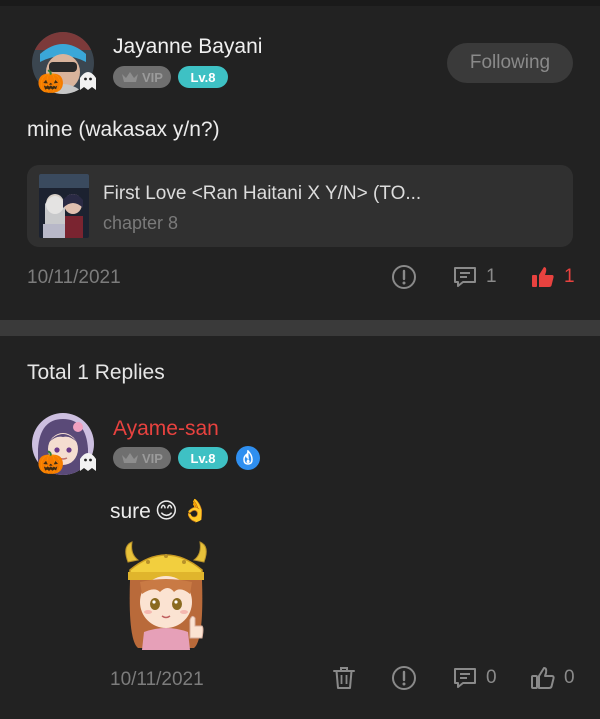 The image size is (600, 719). I want to click on like-button: 0, so click(552, 678).